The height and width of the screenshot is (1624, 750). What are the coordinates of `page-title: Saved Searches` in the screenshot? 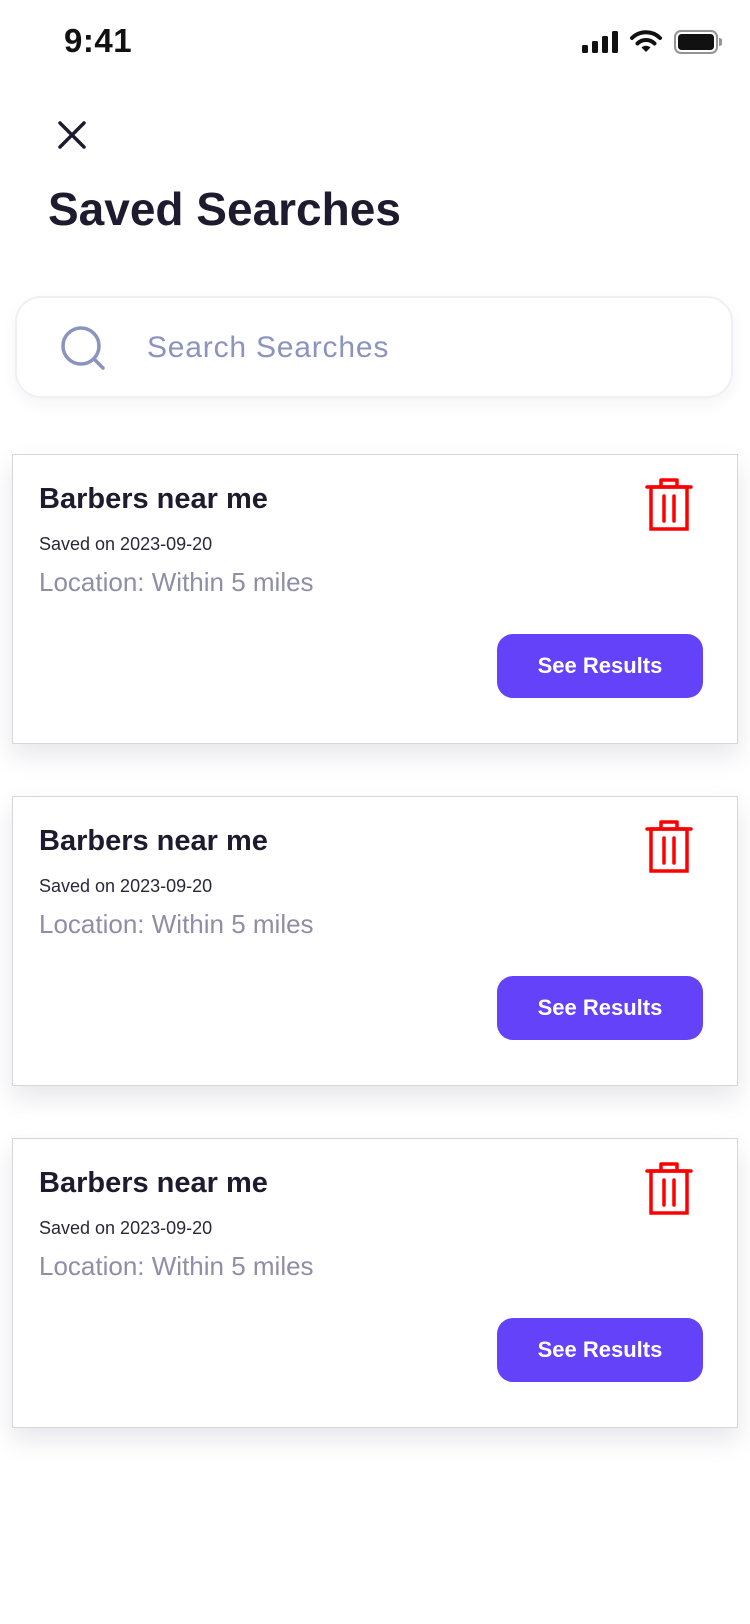 It's located at (224, 209).